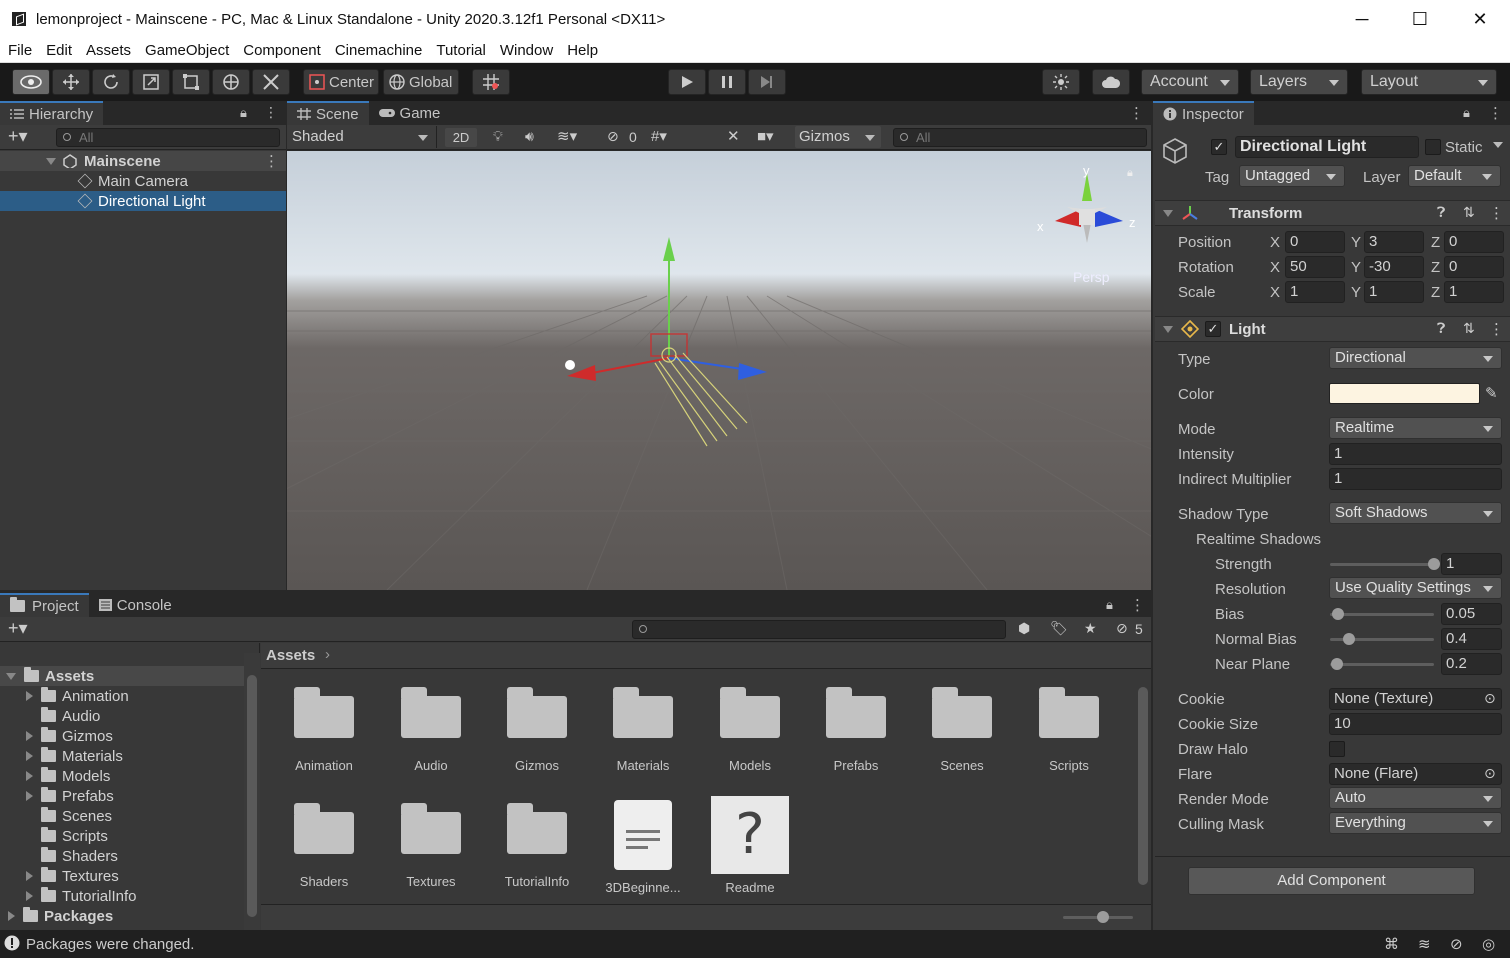  Describe the element at coordinates (271, 112) in the screenshot. I see `more-menu-icon: ⋮` at that location.